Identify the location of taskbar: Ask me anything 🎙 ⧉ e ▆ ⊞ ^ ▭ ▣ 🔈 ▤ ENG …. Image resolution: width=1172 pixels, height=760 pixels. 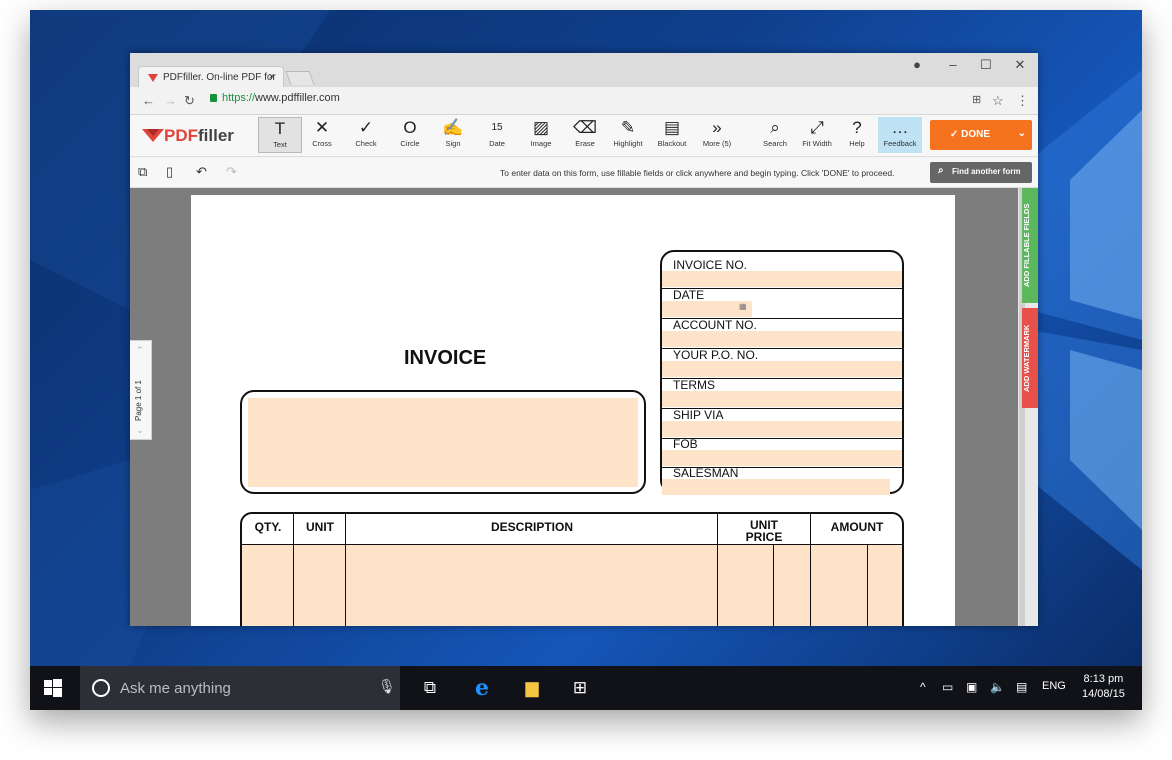
(586, 688).